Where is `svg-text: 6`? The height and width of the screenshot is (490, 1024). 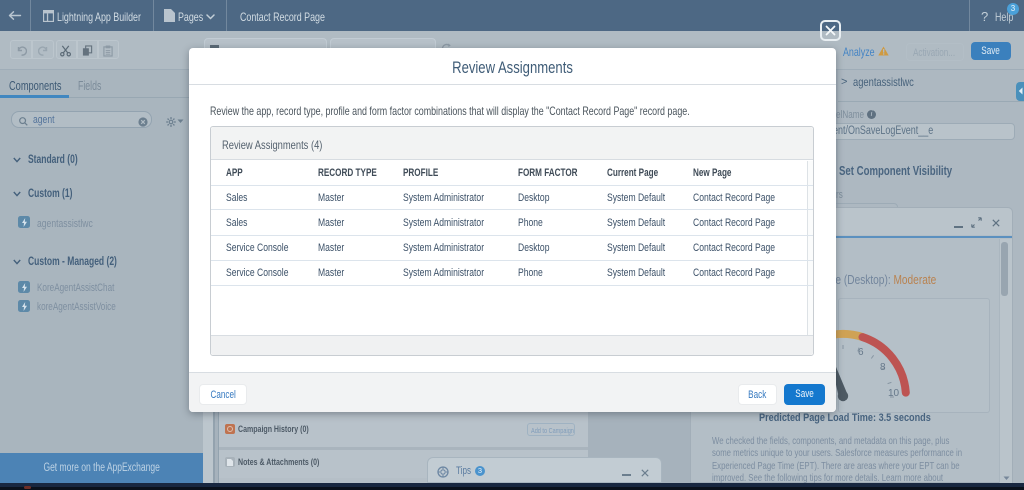
svg-text: 6 is located at coordinates (861, 352).